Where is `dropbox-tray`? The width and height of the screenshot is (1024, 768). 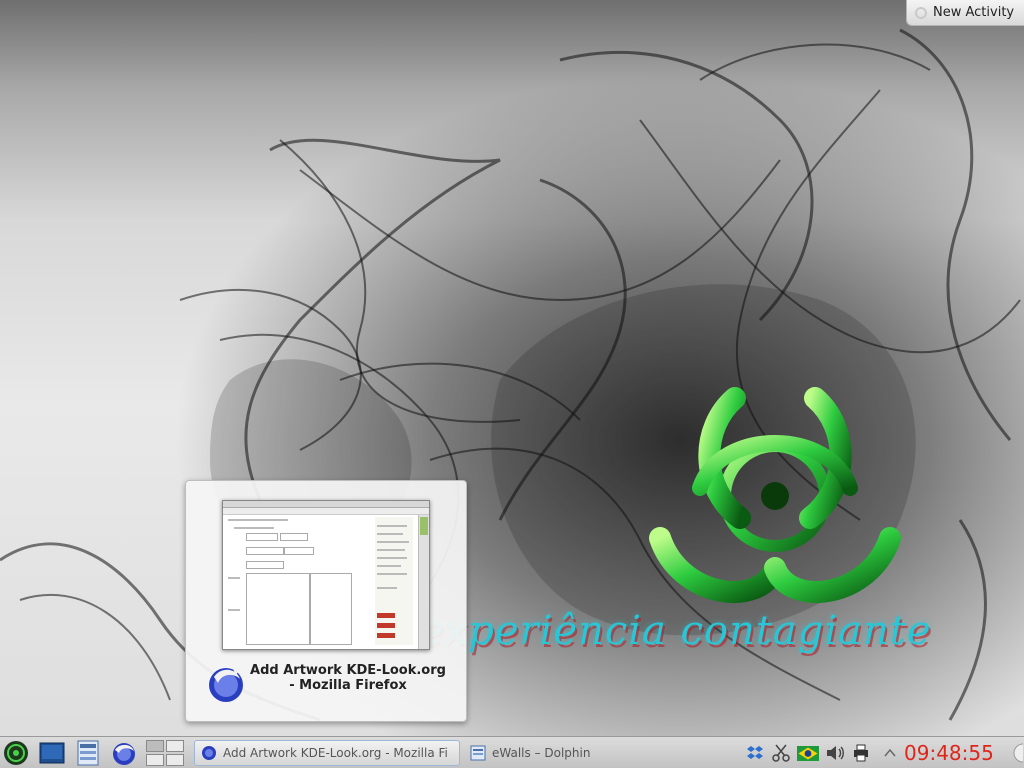 dropbox-tray is located at coordinates (755, 753).